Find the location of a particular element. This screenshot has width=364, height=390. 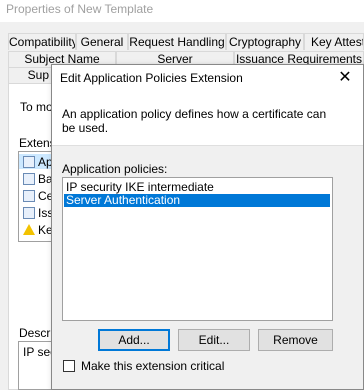

tab-cryptography: Cryptography is located at coordinates (265, 41).